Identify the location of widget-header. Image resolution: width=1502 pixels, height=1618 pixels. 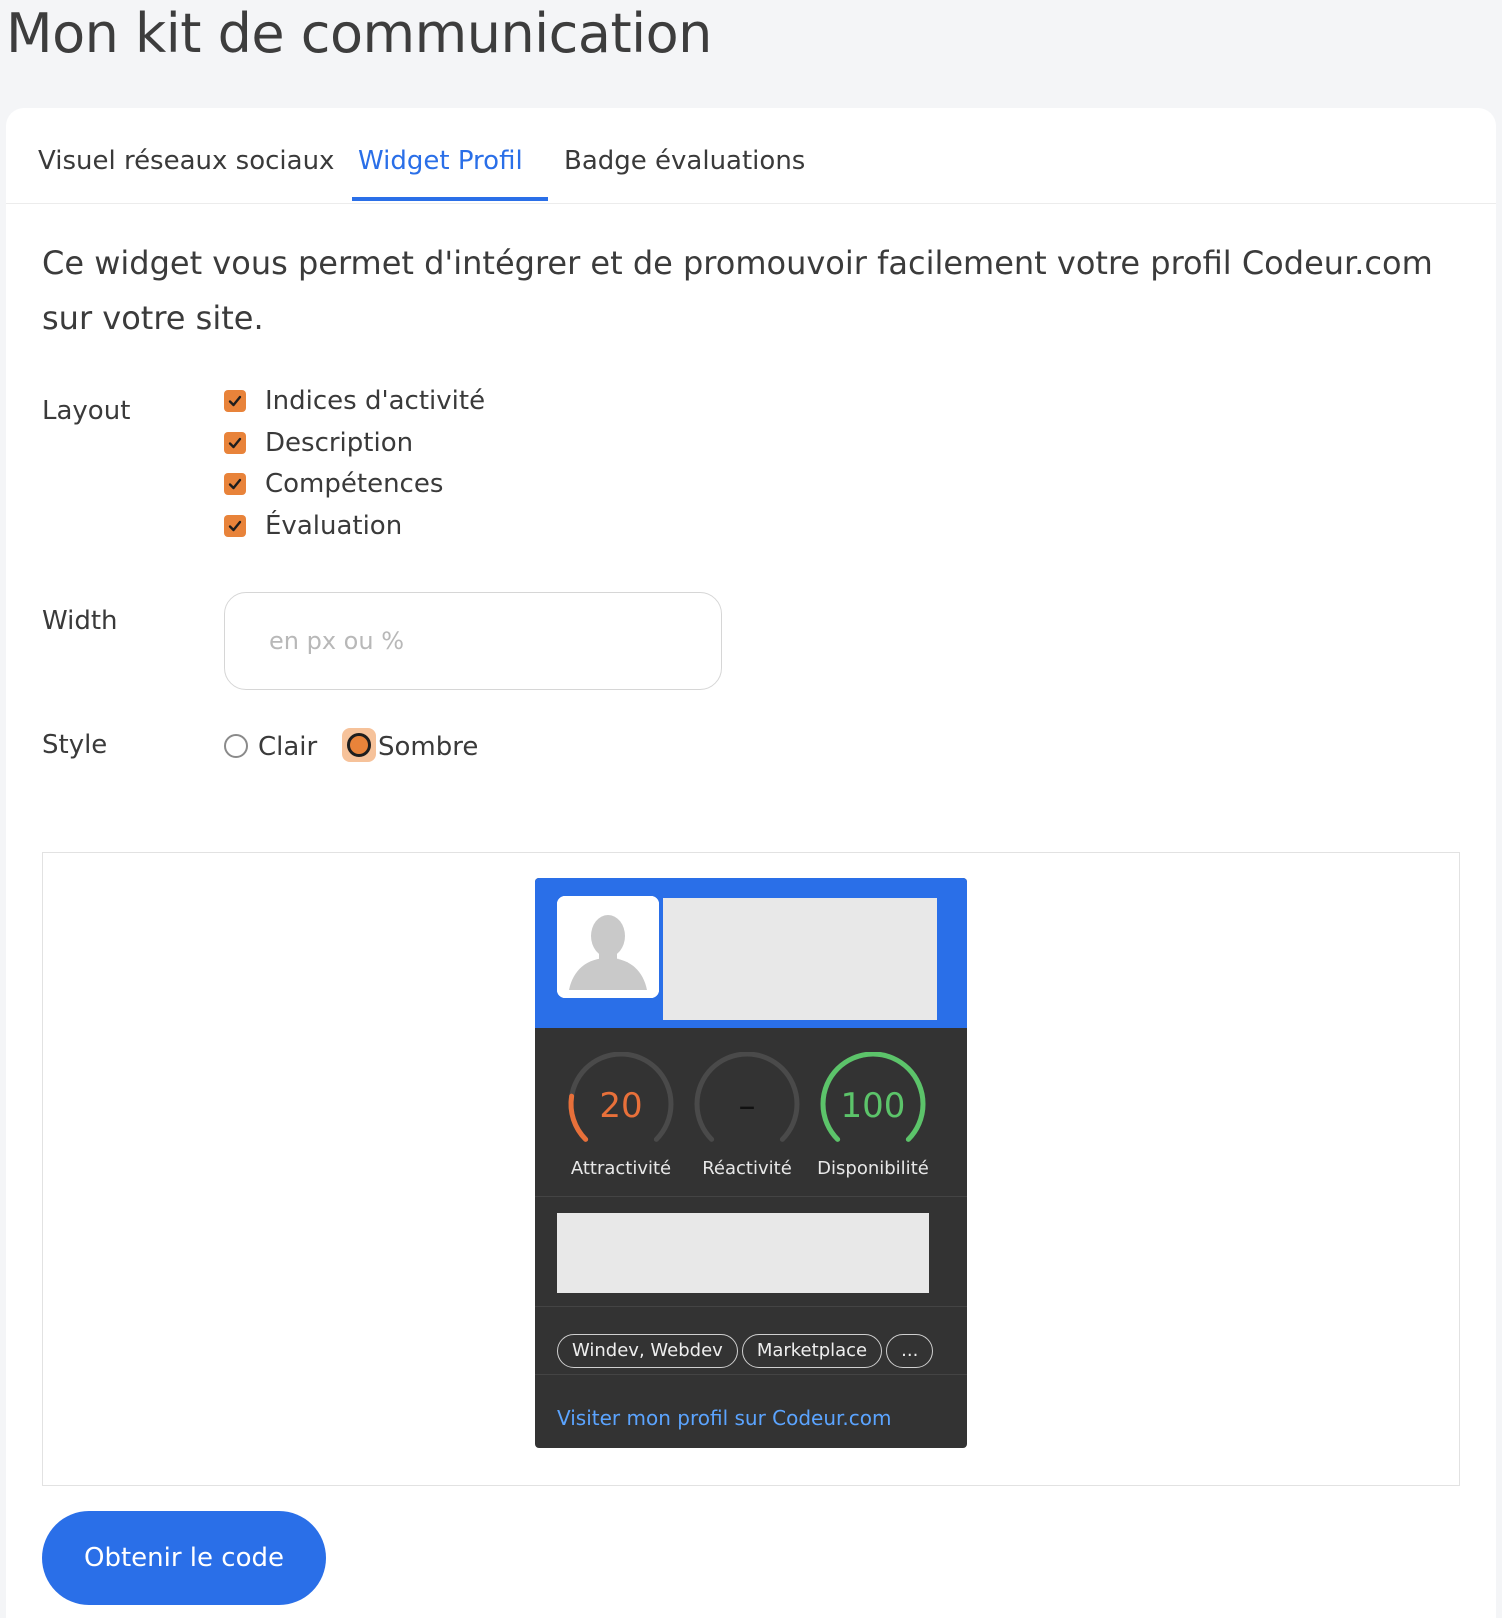
(751, 953).